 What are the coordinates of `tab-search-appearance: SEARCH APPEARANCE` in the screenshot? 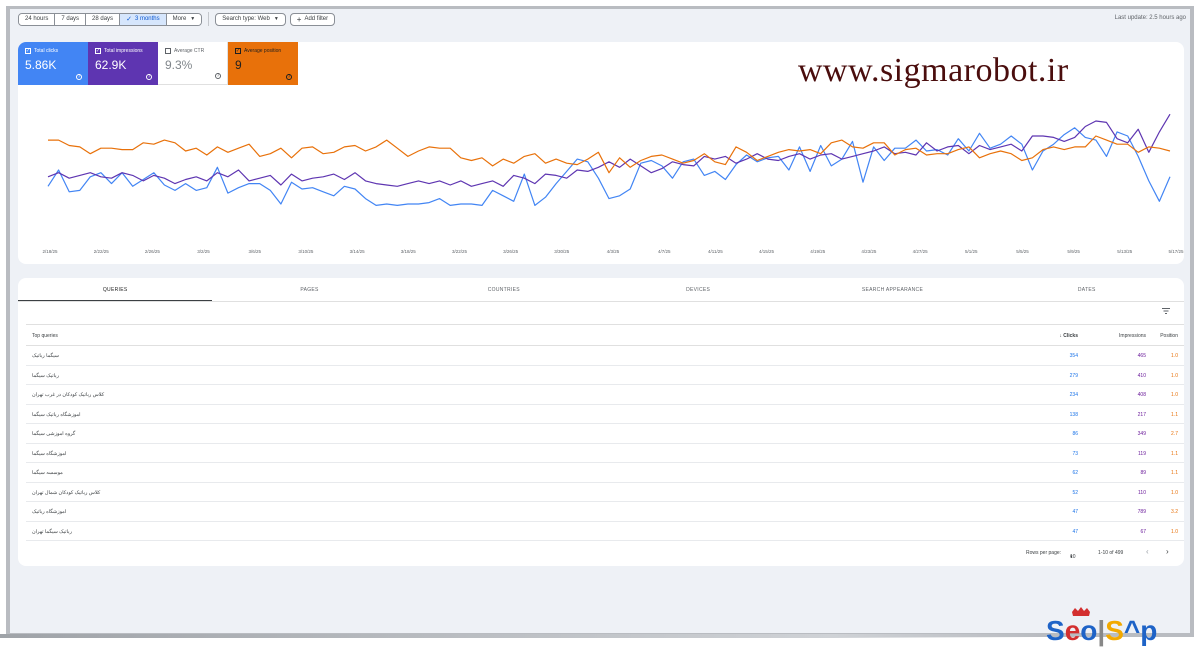 It's located at (892, 289).